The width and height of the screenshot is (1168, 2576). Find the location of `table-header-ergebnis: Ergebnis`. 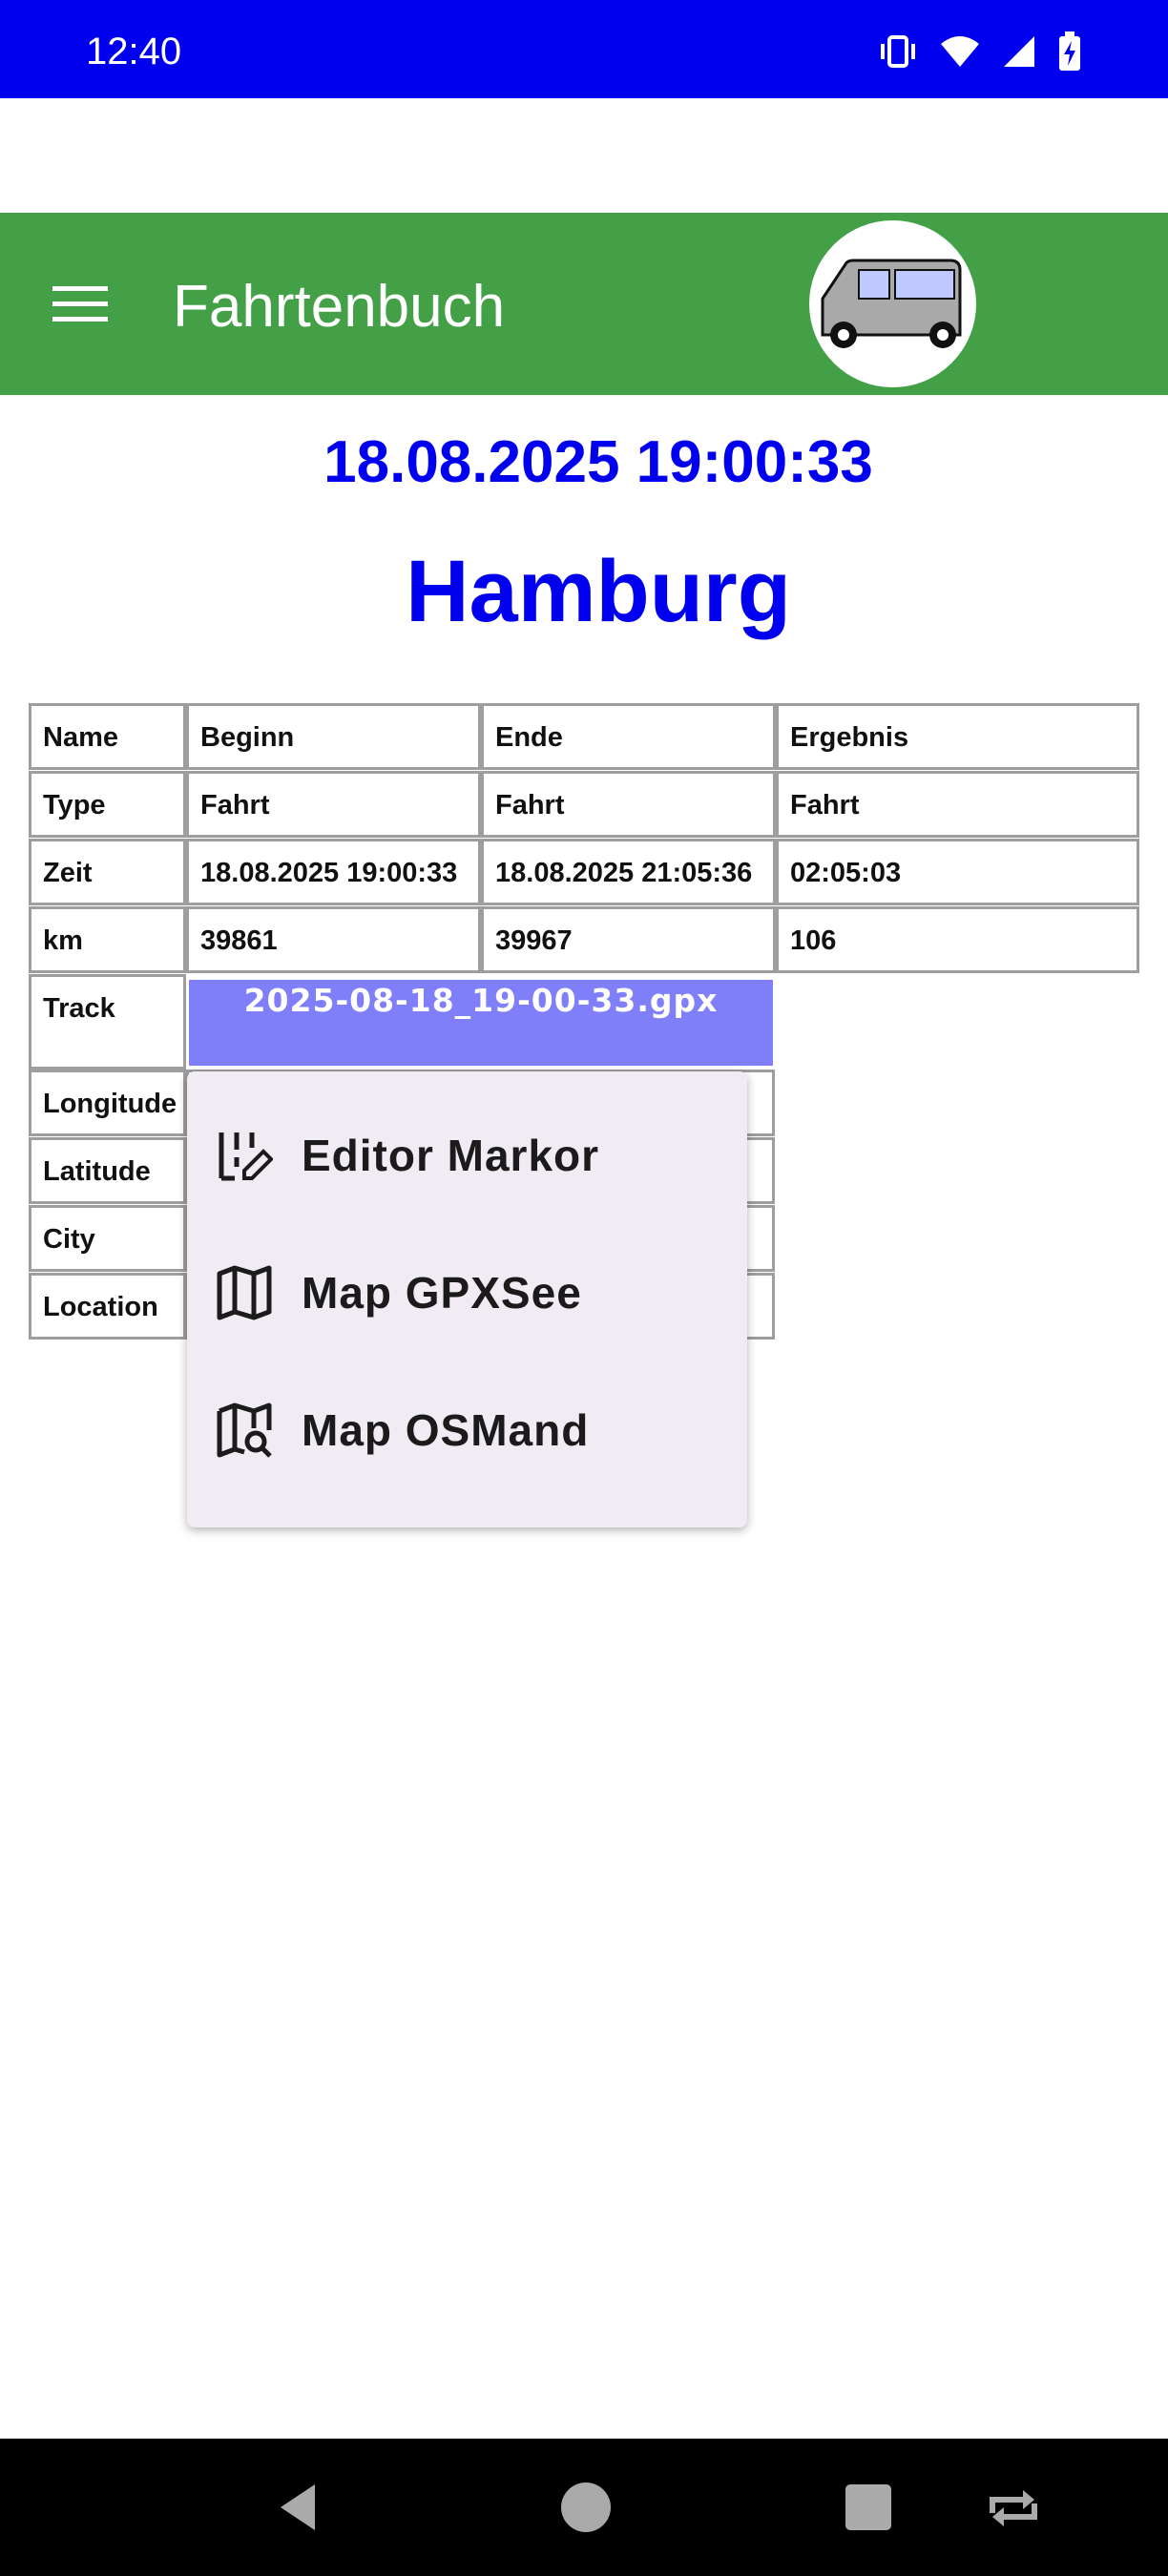

table-header-ergebnis: Ergebnis is located at coordinates (957, 736).